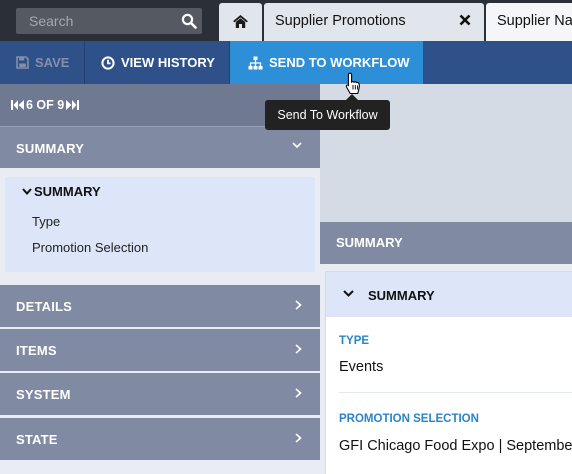 Image resolution: width=572 pixels, height=474 pixels. I want to click on toolbar: SAVE VIEW HISTORY SEND TO WORKFLOW, so click(286, 62).